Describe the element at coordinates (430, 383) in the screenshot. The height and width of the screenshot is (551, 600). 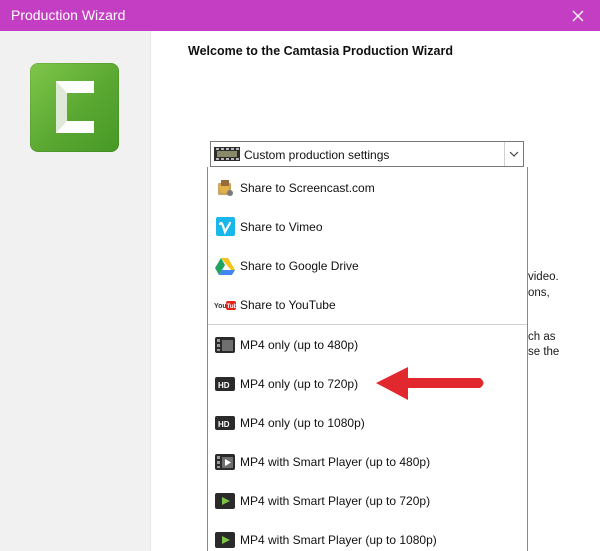
I see `red-arrow-annotation` at that location.